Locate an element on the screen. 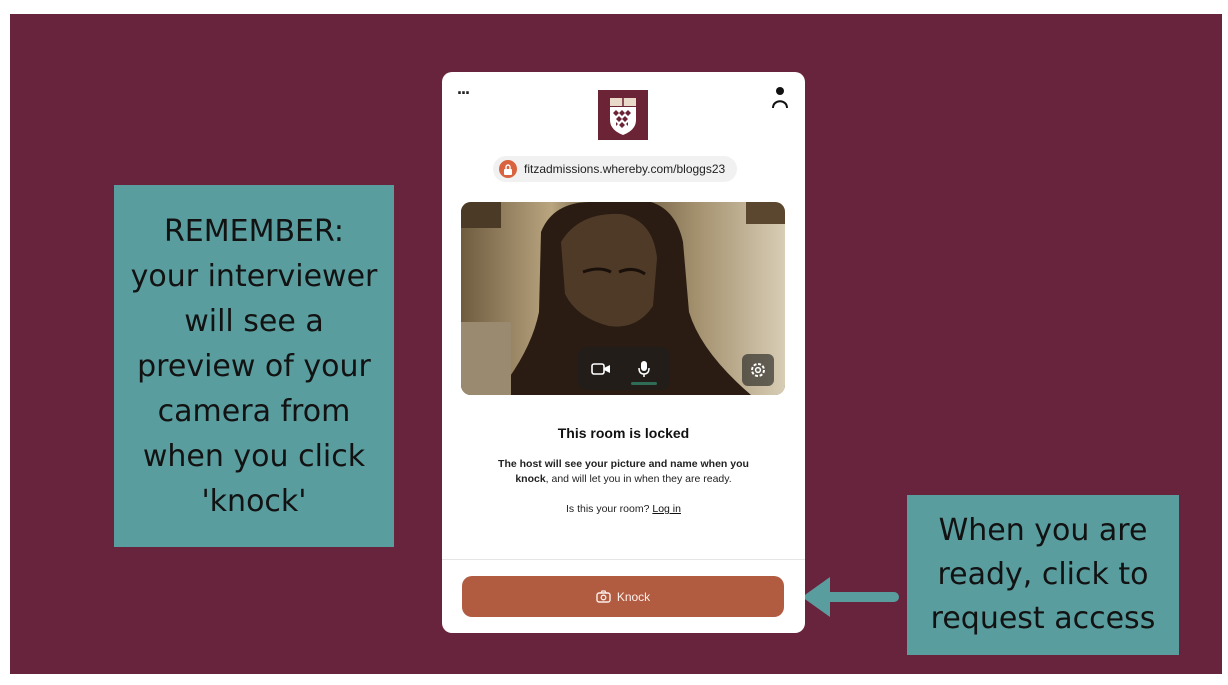 The width and height of the screenshot is (1228, 685). microphone-icon is located at coordinates (644, 369).